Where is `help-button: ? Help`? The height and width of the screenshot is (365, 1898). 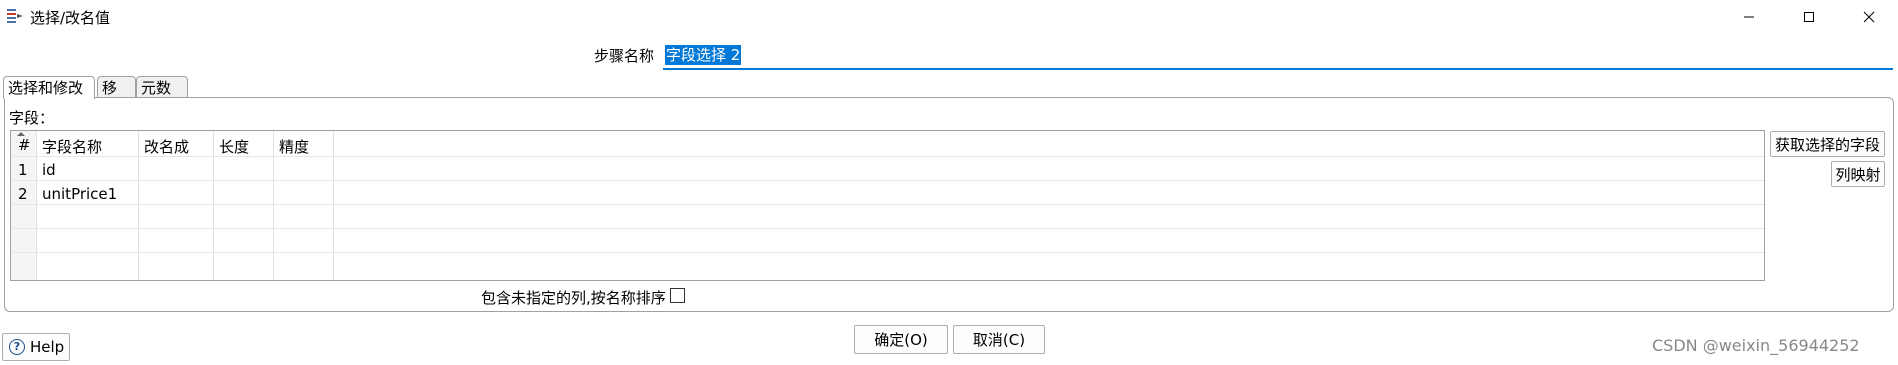 help-button: ? Help is located at coordinates (36, 347).